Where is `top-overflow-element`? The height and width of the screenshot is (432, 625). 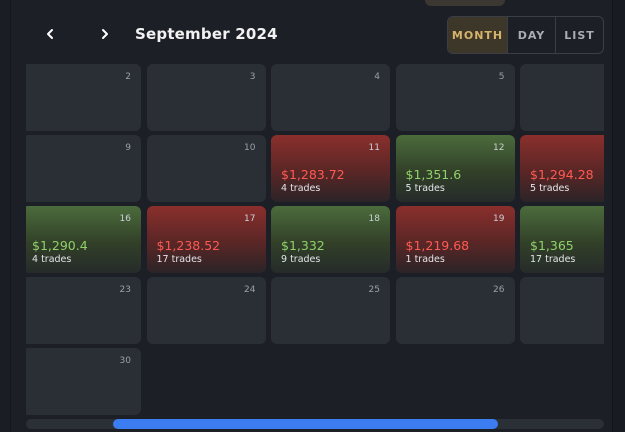
top-overflow-element is located at coordinates (465, 3).